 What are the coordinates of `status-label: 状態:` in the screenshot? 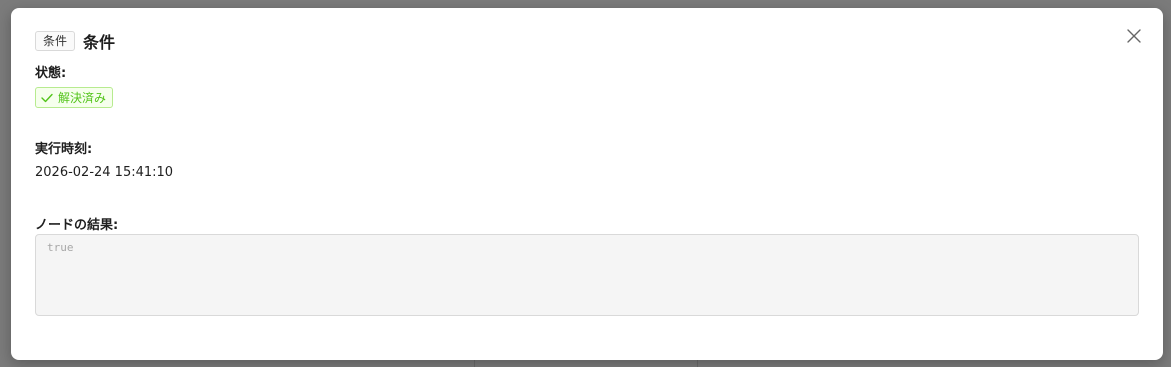 It's located at (51, 73).